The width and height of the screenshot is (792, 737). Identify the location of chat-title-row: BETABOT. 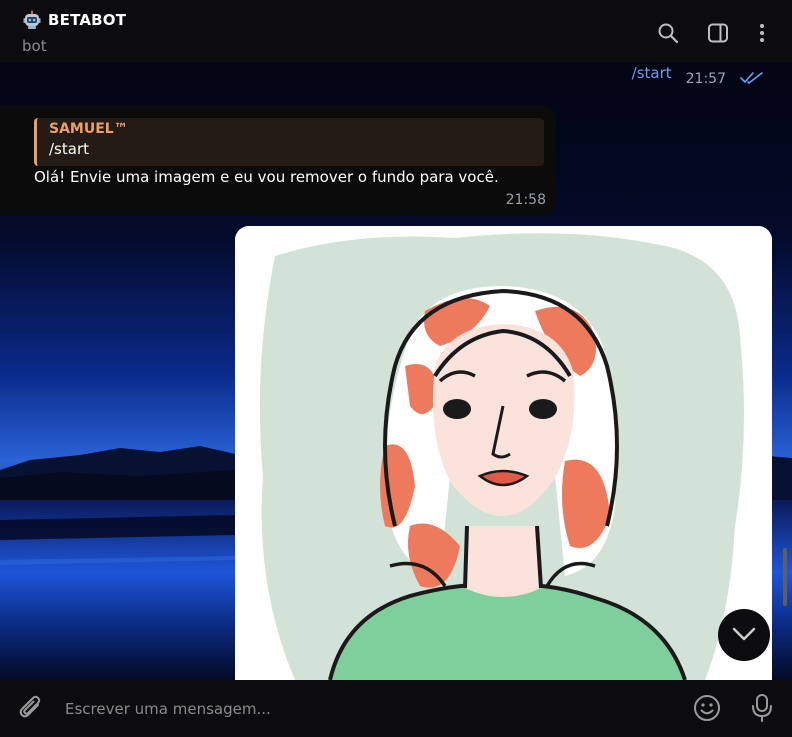
(74, 20).